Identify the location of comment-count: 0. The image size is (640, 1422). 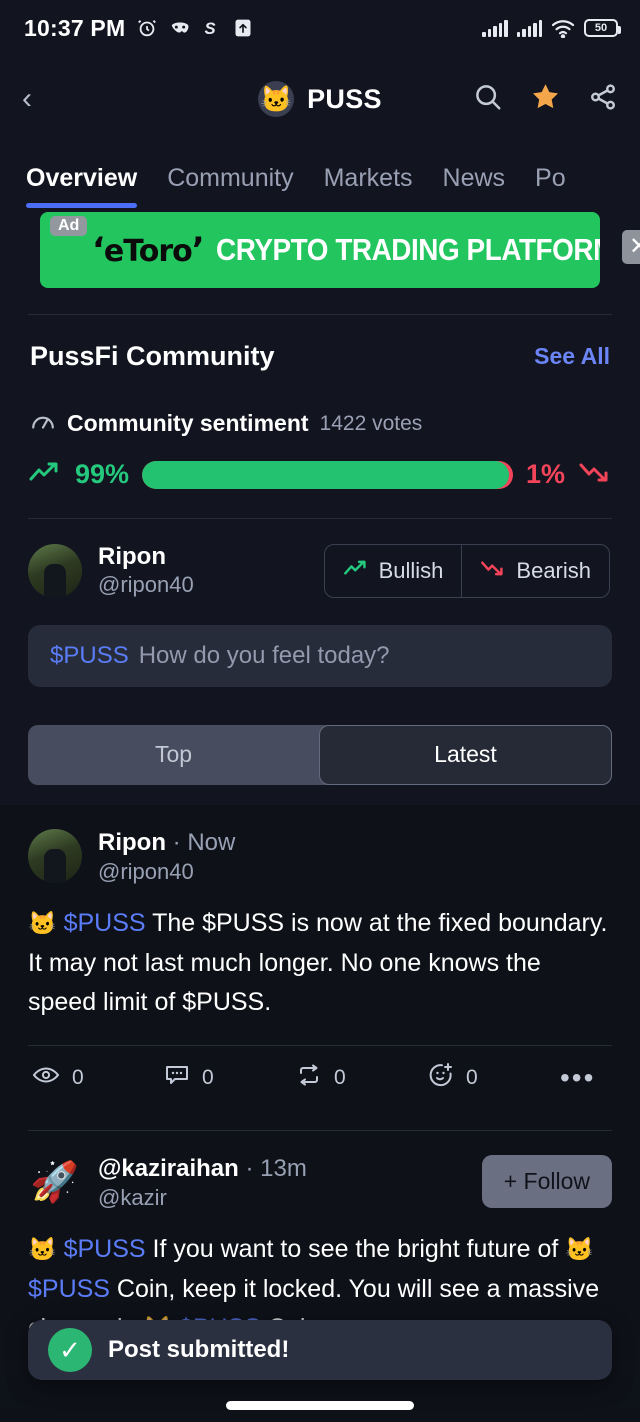
(208, 1077).